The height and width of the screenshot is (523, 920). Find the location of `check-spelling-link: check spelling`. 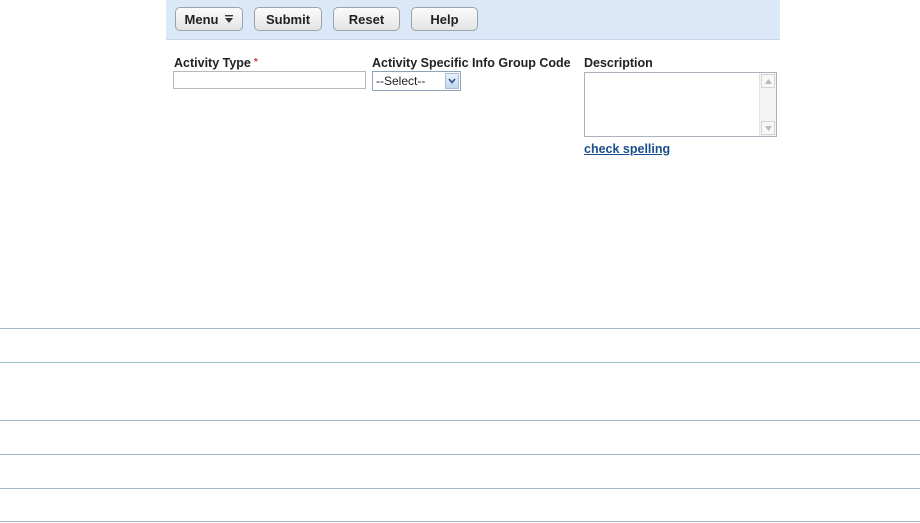

check-spelling-link: check spelling is located at coordinates (627, 149).